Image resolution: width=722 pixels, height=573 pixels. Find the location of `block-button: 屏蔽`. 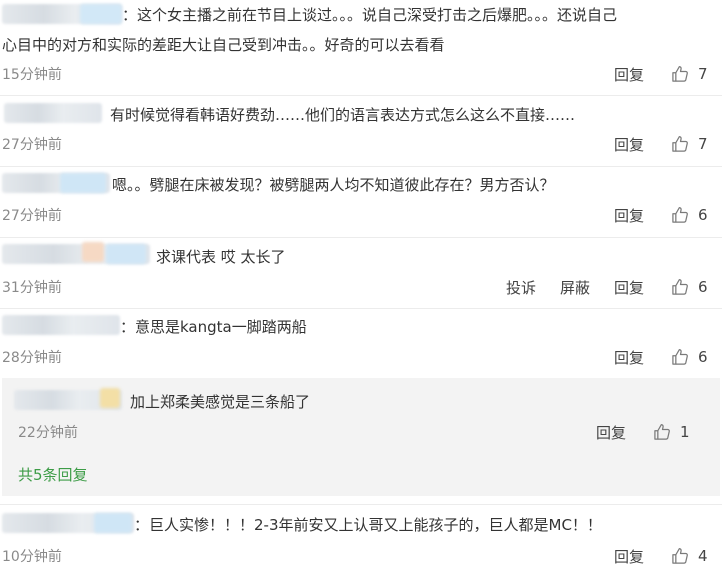

block-button: 屏蔽 is located at coordinates (575, 287).